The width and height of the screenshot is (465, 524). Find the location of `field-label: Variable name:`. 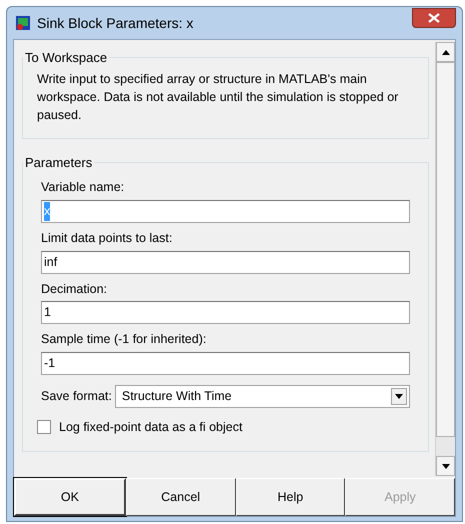

field-label: Variable name: is located at coordinates (83, 187).